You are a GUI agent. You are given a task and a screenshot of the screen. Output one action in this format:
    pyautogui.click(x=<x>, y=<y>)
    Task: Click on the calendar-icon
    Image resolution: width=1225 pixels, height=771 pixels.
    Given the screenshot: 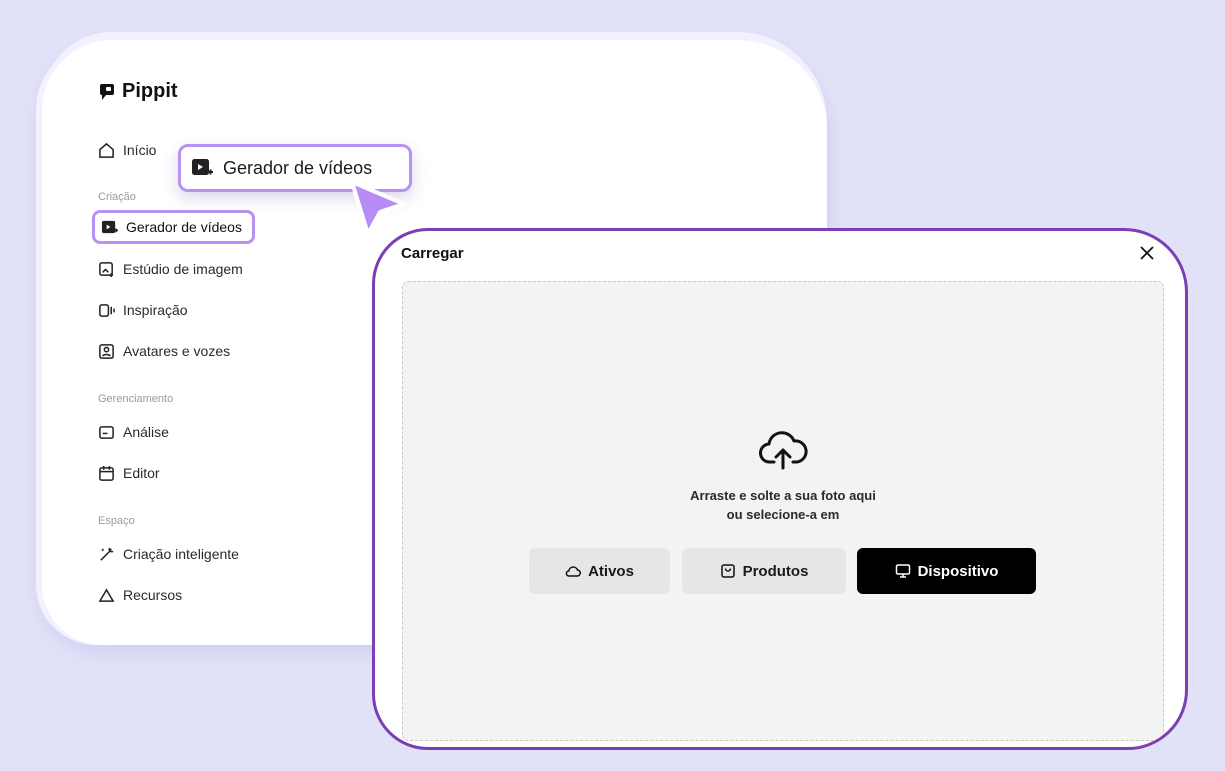 What is the action you would take?
    pyautogui.click(x=106, y=473)
    